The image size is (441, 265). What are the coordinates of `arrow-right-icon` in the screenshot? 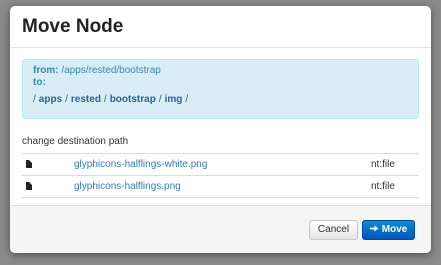 It's located at (374, 228).